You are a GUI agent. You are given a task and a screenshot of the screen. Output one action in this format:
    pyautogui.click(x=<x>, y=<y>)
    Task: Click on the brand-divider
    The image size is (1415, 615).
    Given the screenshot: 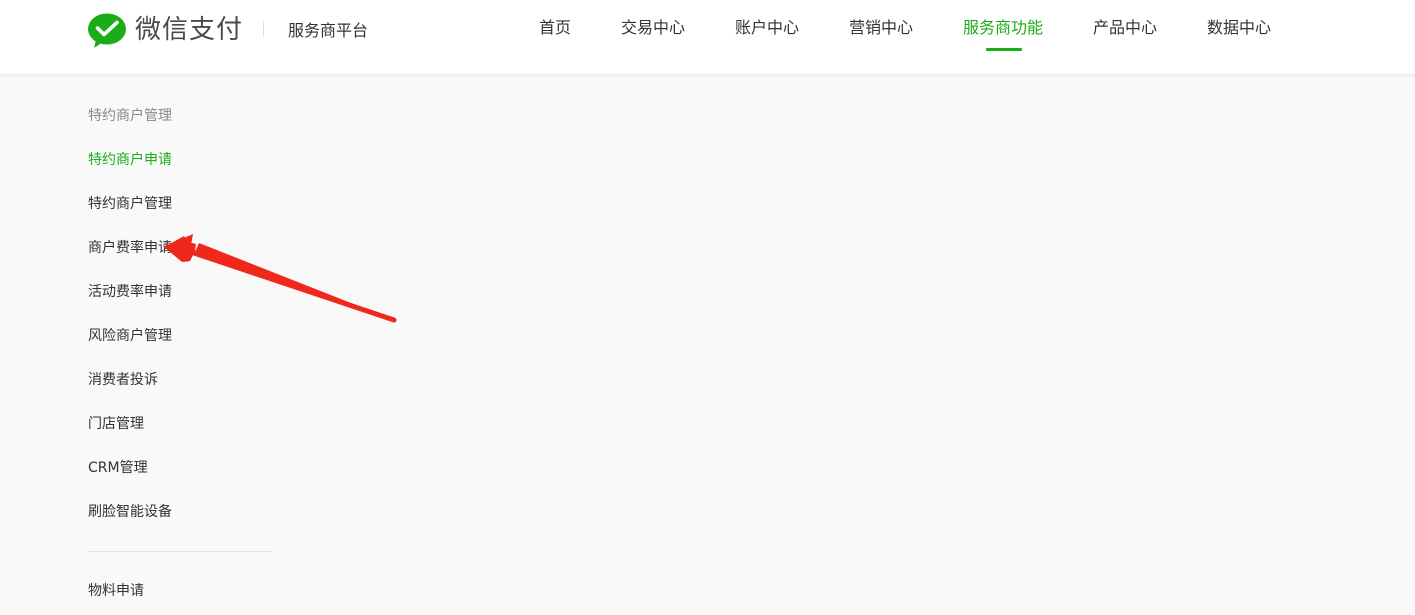 What is the action you would take?
    pyautogui.click(x=263, y=29)
    